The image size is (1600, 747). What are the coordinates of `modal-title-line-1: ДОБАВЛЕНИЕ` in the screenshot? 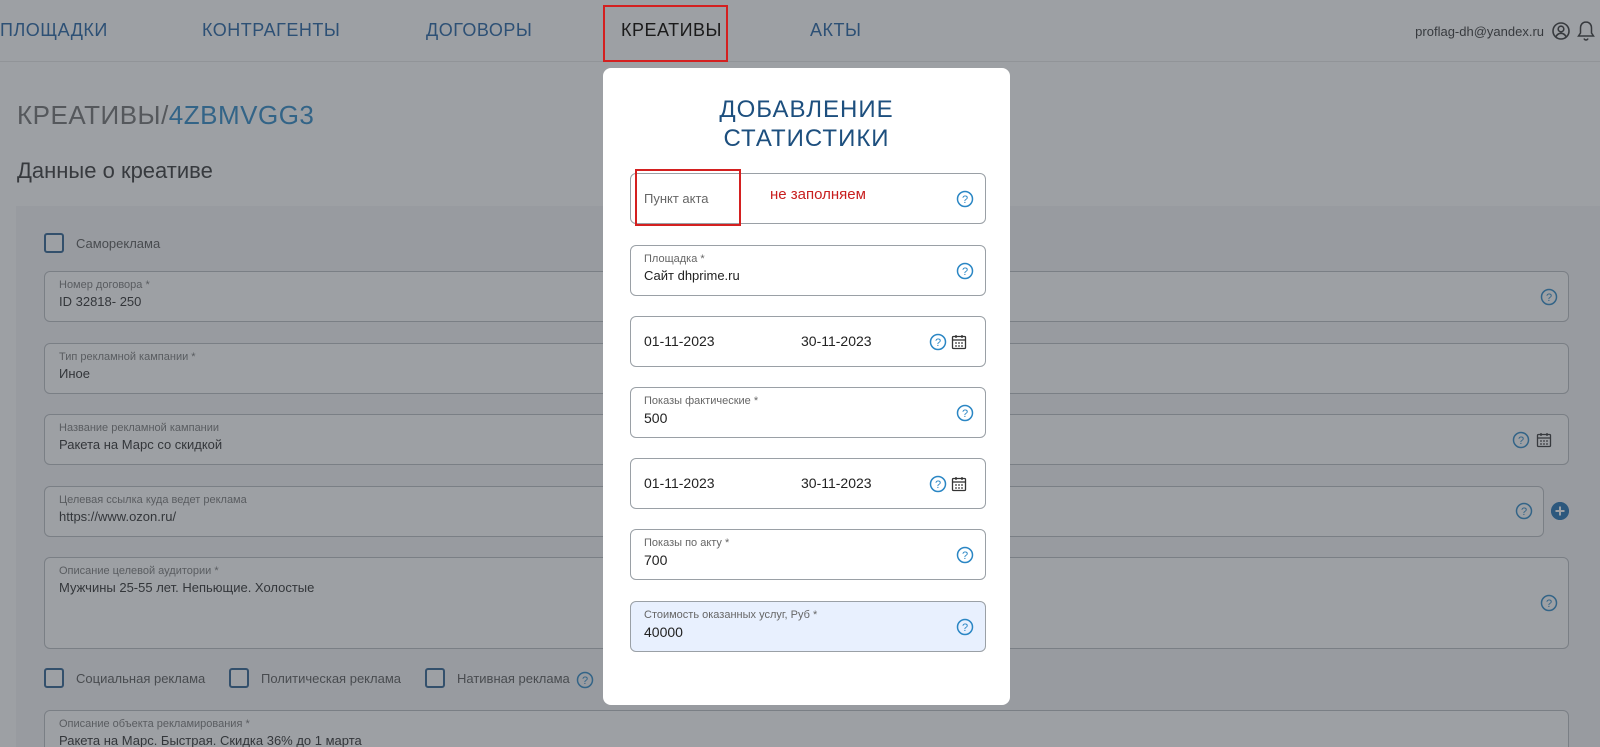 It's located at (806, 109).